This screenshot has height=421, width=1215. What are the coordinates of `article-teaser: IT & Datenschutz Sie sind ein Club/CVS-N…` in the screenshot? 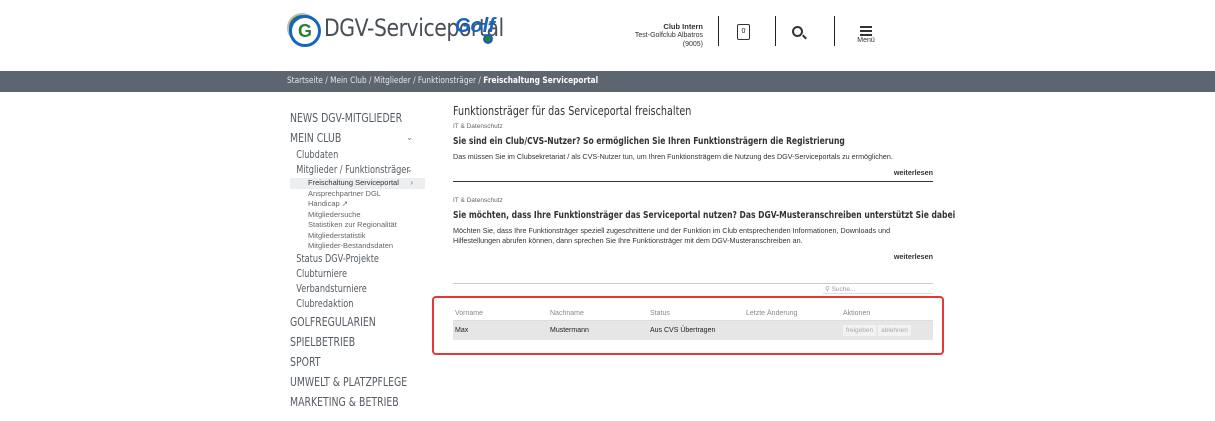 It's located at (693, 152).